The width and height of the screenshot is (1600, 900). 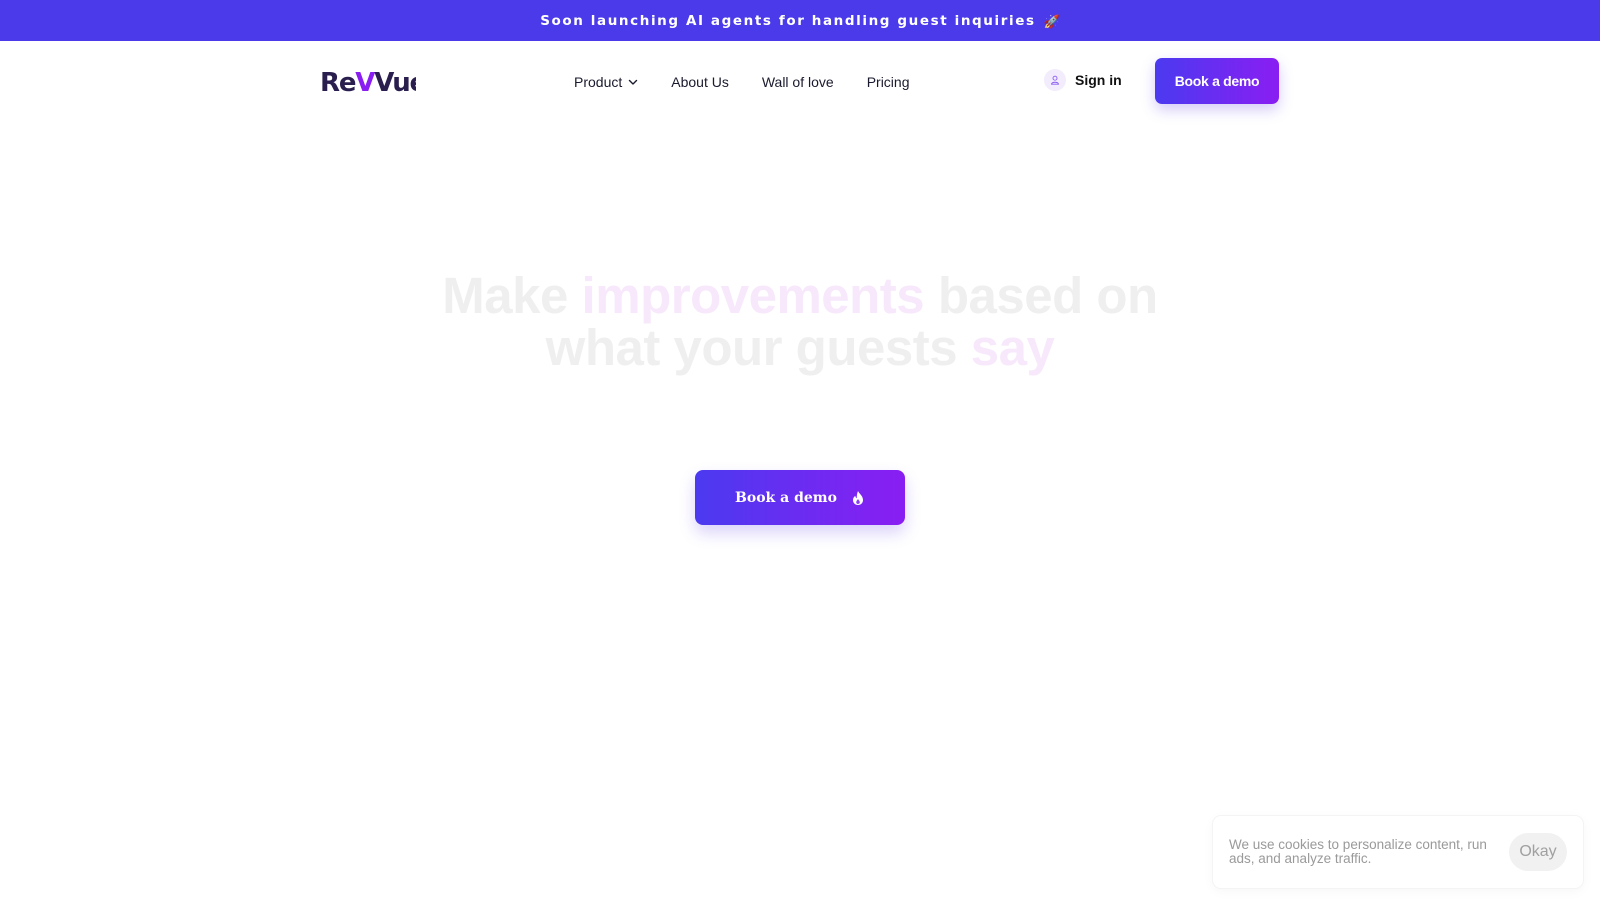 What do you see at coordinates (1012, 347) in the screenshot?
I see `hero-accent-say: say` at bounding box center [1012, 347].